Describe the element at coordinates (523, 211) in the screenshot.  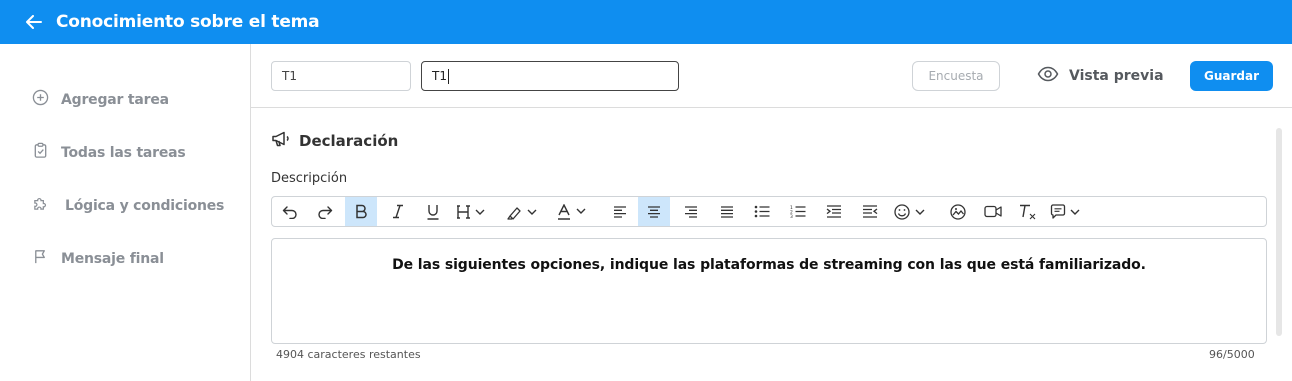
I see `highlight-icon` at that location.